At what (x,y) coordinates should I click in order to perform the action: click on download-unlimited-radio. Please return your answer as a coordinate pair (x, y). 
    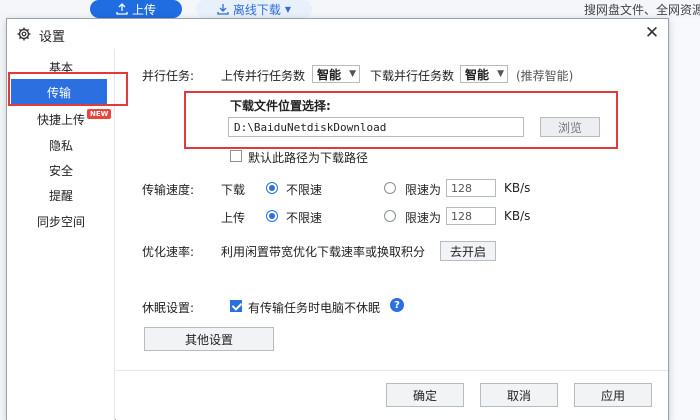
    Looking at the image, I should click on (272, 188).